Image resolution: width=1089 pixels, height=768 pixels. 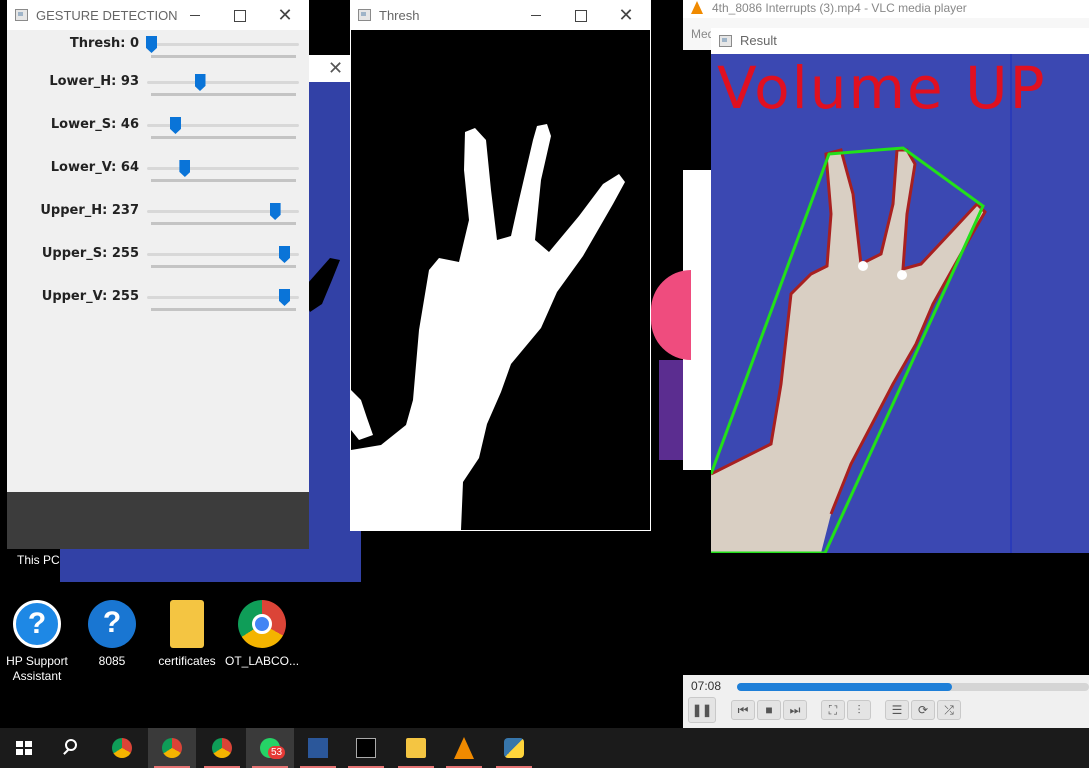 What do you see at coordinates (335, 68) in the screenshot?
I see `close-icon: ✕` at bounding box center [335, 68].